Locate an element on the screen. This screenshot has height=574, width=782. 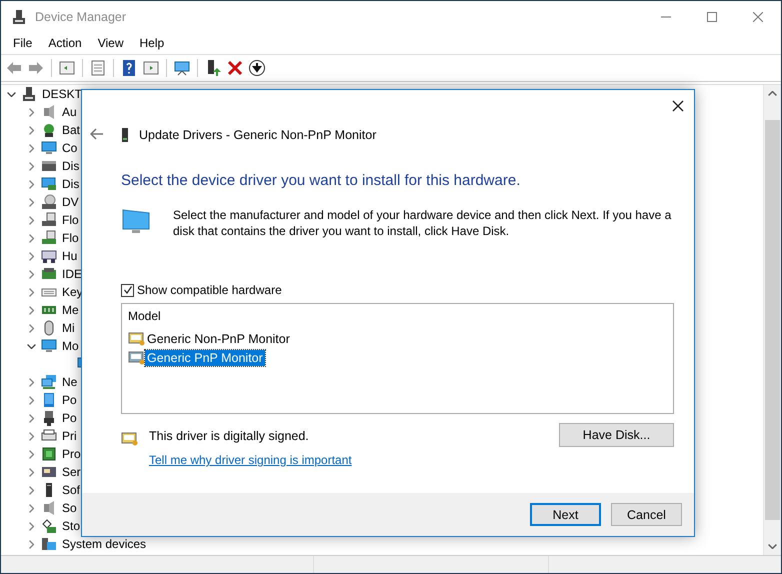
dialog-title: Update Drivers - Generic Non-PnP Monitor is located at coordinates (257, 135).